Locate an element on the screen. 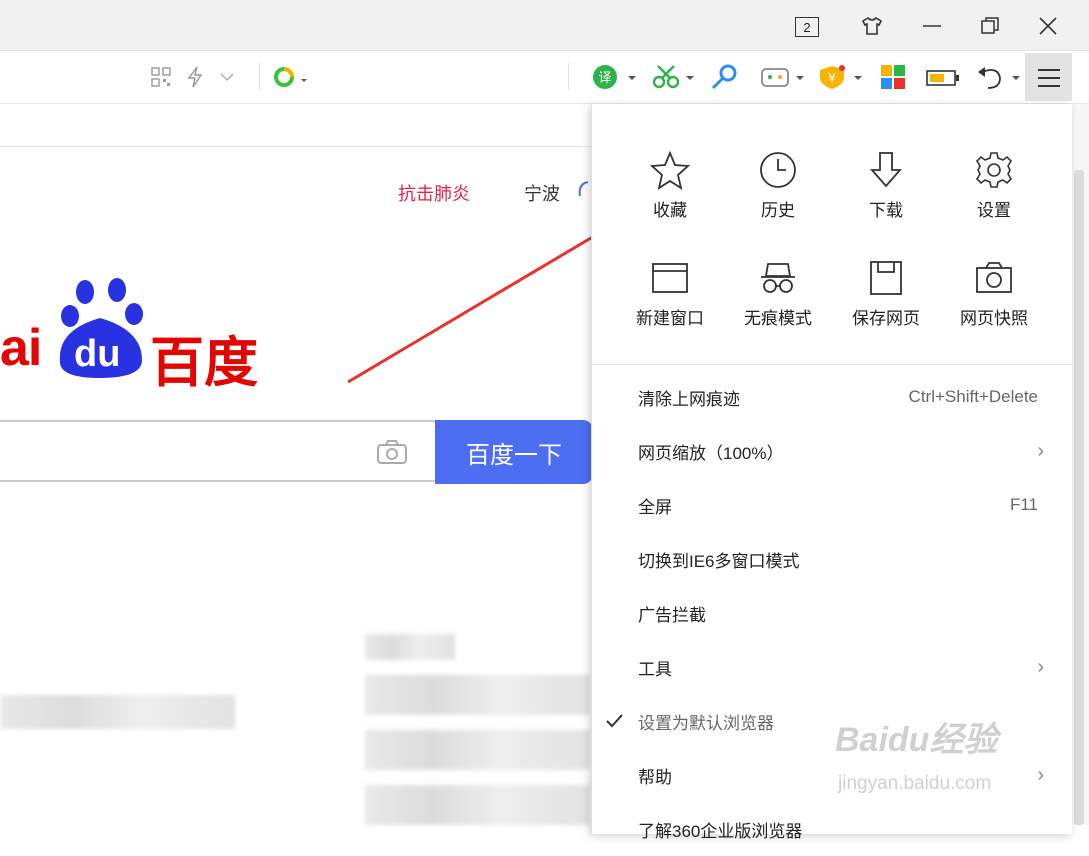 This screenshot has width=1089, height=856. menu-save-page: 保存网页 is located at coordinates (886, 293).